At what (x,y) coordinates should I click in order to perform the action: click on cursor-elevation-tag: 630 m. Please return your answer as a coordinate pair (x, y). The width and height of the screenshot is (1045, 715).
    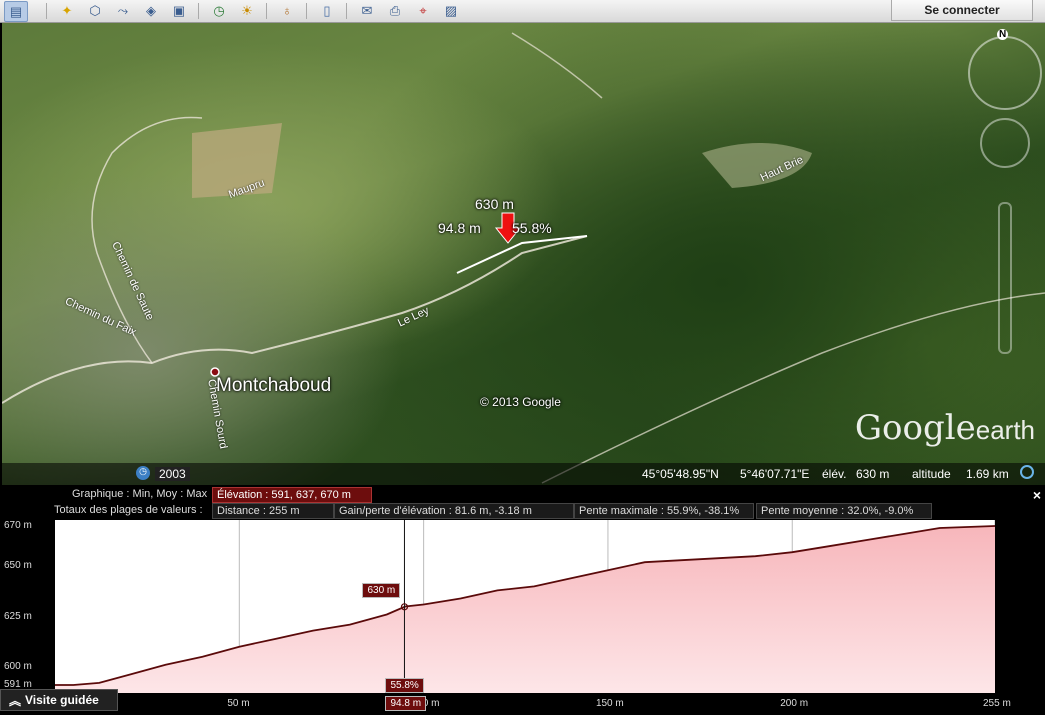
    Looking at the image, I should click on (381, 590).